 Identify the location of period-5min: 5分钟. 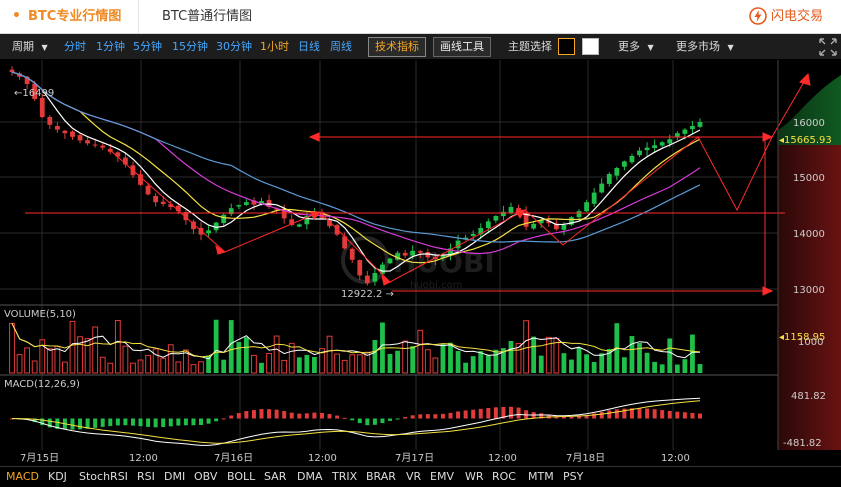
(147, 46).